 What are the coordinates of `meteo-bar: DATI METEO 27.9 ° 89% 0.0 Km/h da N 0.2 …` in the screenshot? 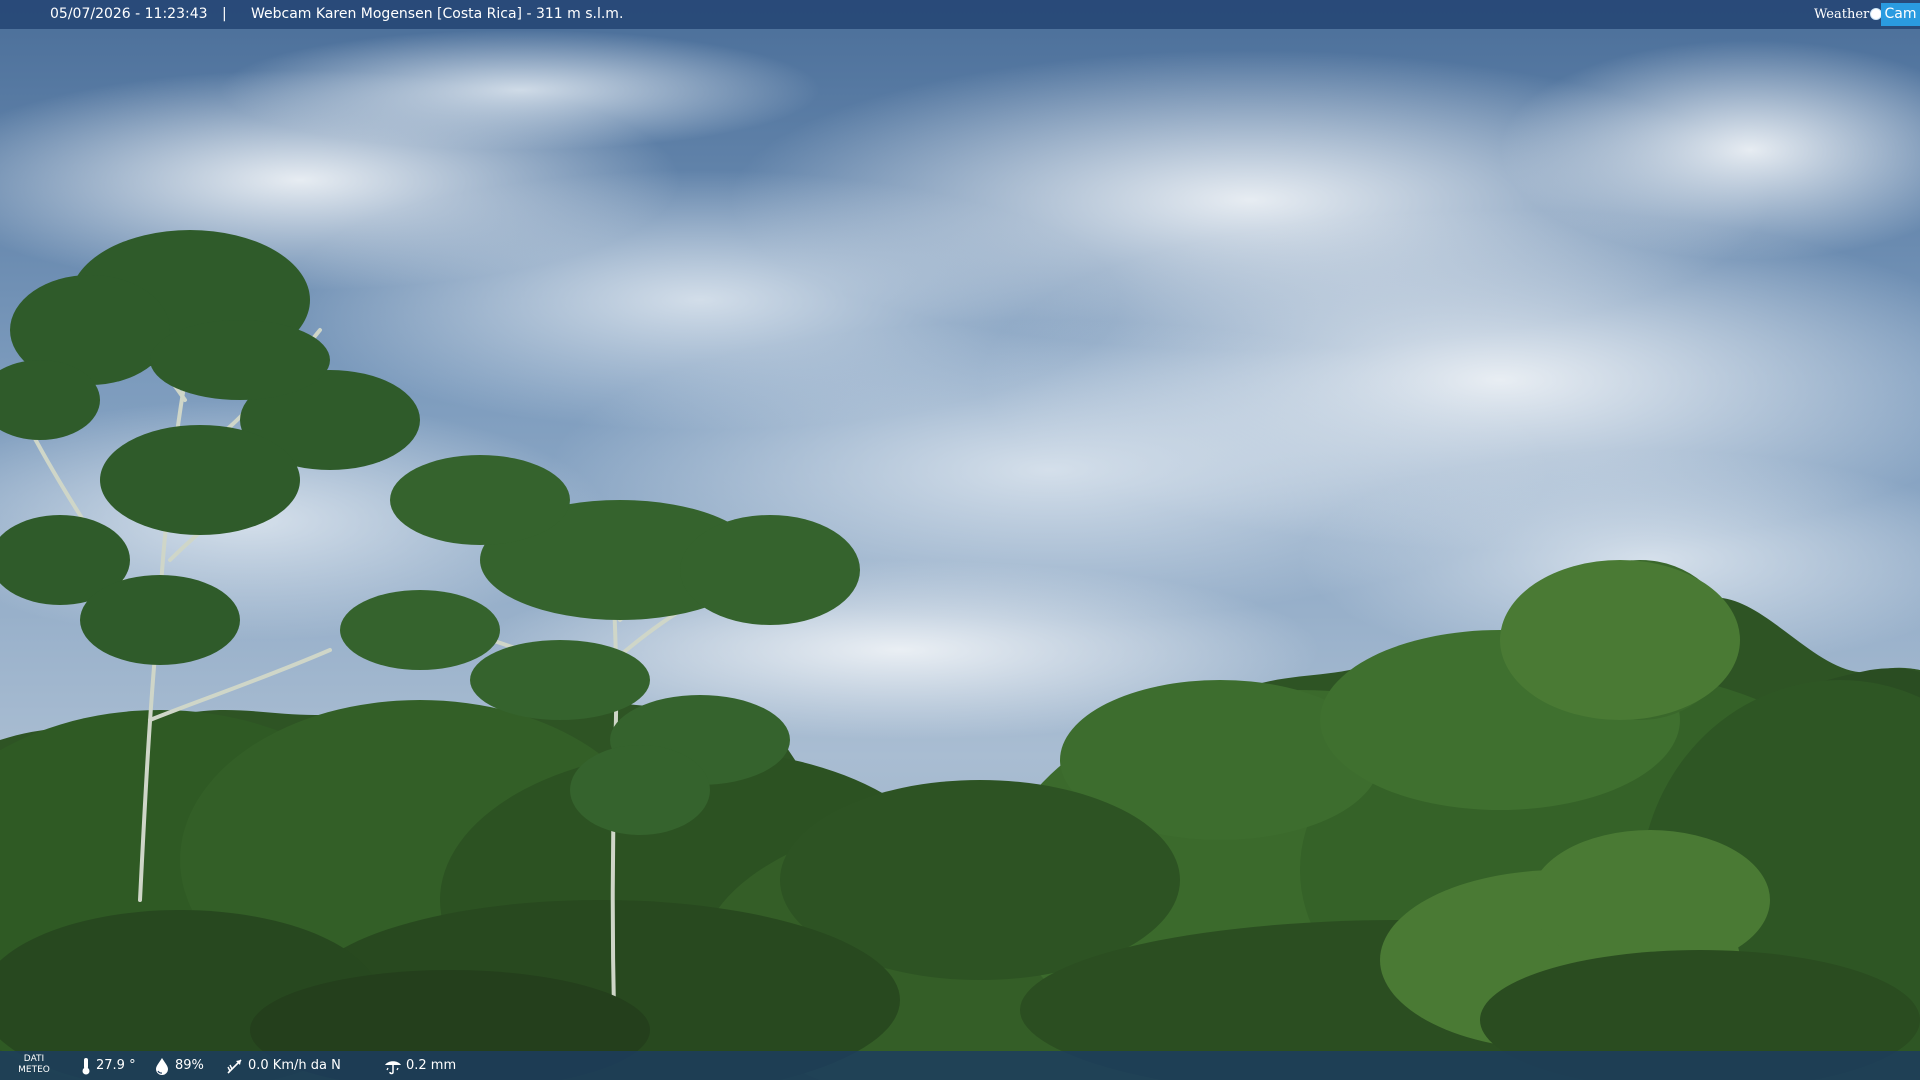 It's located at (960, 1065).